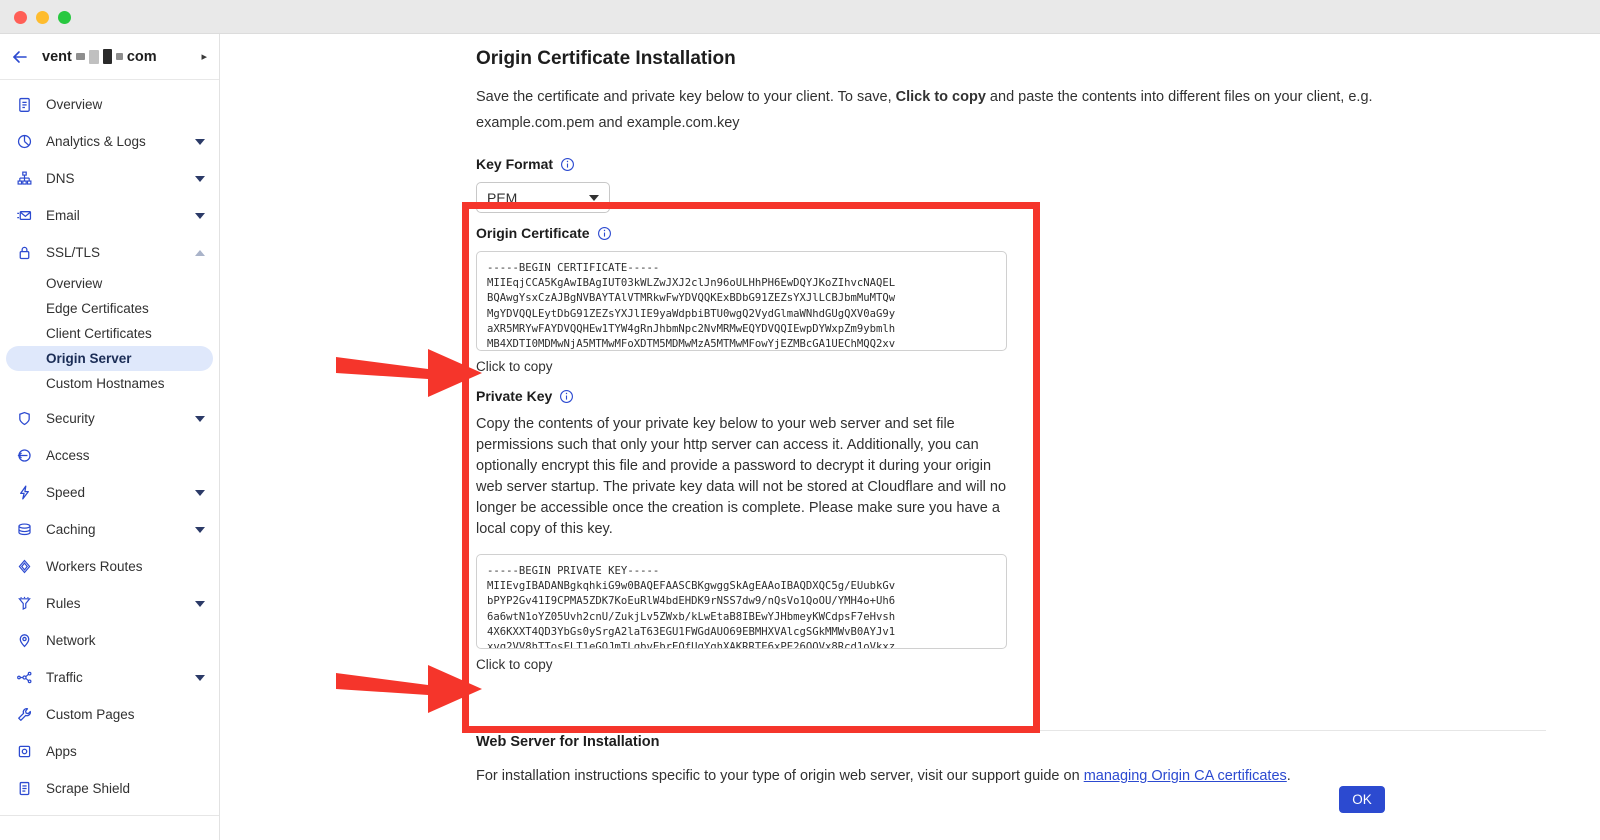 Image resolution: width=1600 pixels, height=840 pixels. I want to click on lock-icon, so click(24, 253).